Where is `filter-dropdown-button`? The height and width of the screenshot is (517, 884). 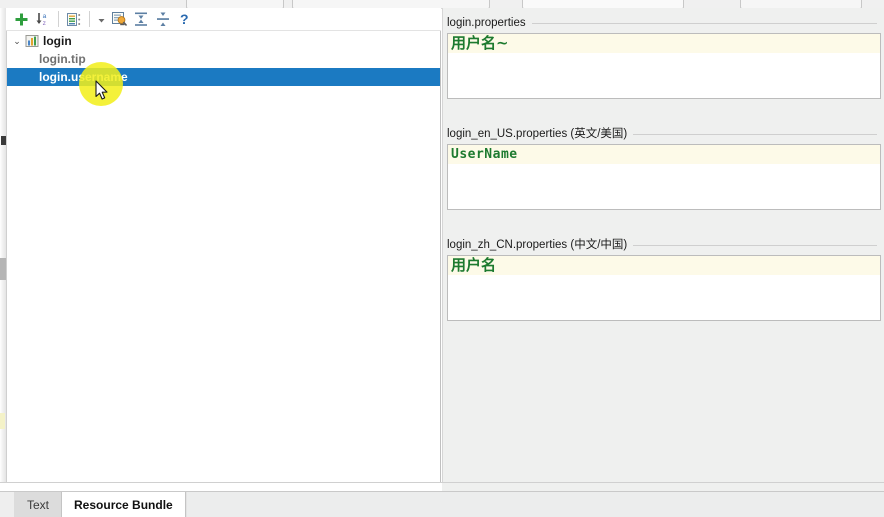 filter-dropdown-button is located at coordinates (101, 19).